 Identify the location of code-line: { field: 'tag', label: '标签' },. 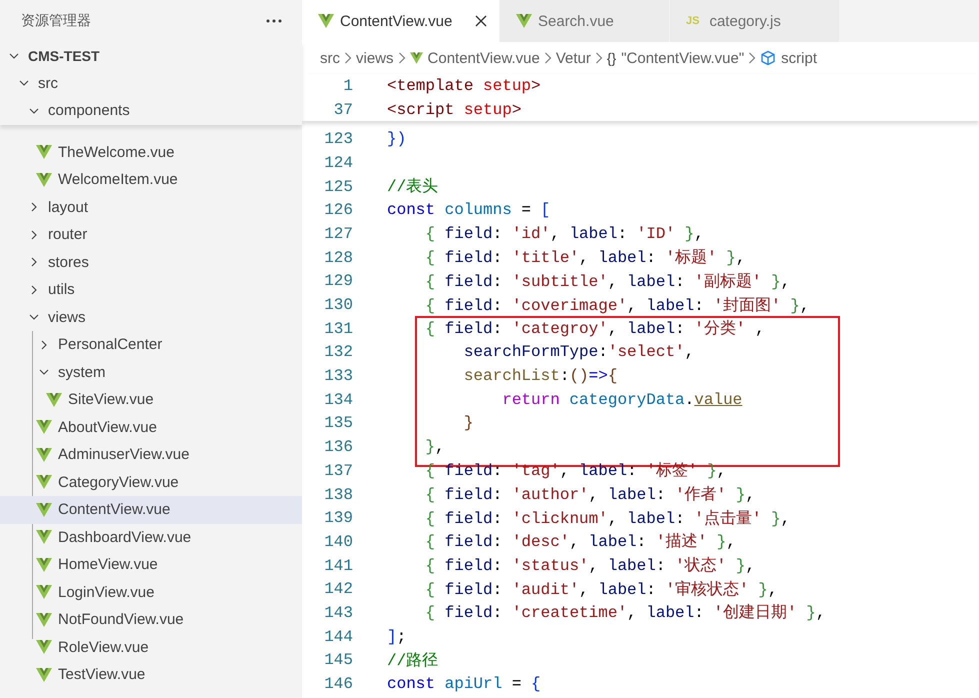
(575, 471).